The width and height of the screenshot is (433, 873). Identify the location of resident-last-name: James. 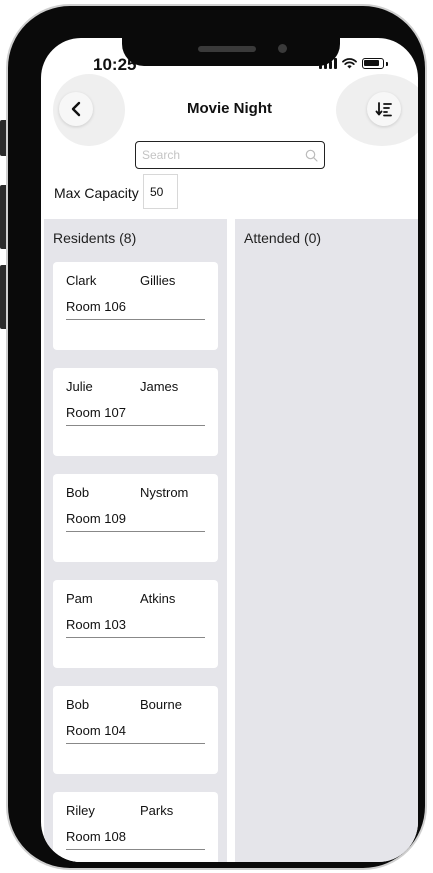
(159, 386).